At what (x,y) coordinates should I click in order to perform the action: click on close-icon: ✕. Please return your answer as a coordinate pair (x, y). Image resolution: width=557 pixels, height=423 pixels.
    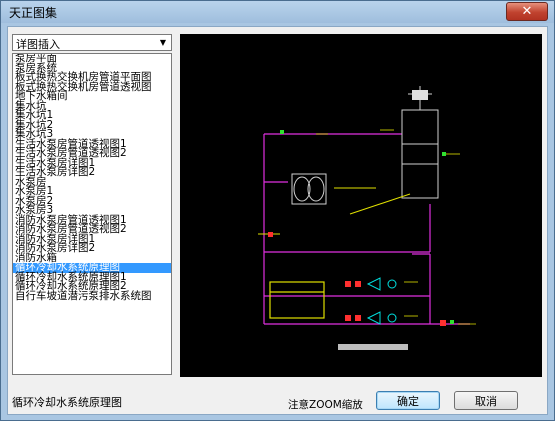
    Looking at the image, I should click on (527, 11).